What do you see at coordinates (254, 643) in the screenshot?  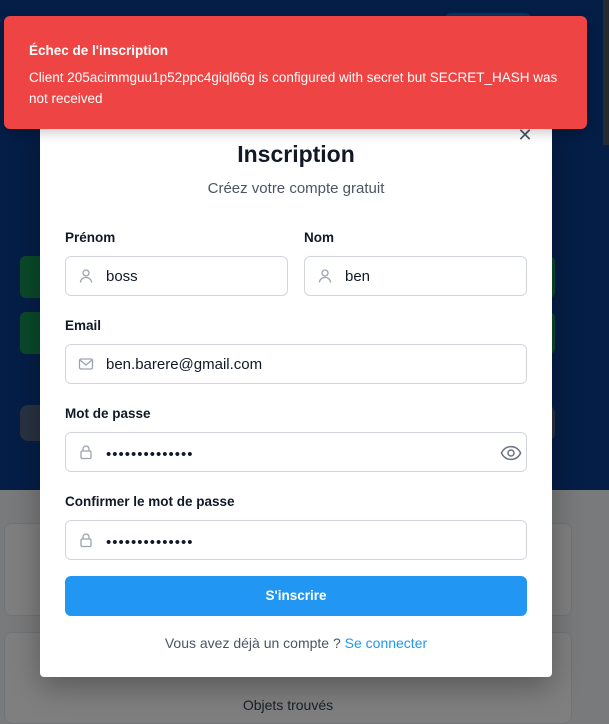 I see `login-prompt-text: Vous avez déjà un compte ?` at bounding box center [254, 643].